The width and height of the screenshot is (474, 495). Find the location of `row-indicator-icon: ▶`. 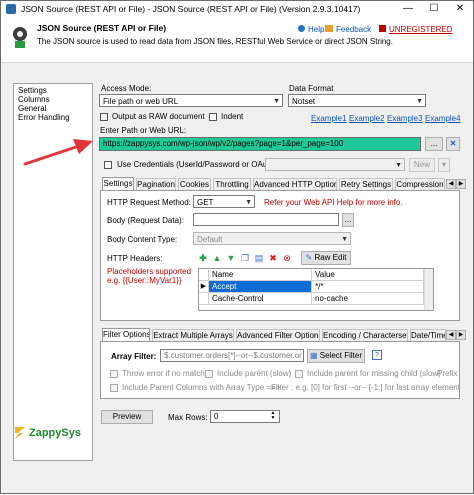

row-indicator-icon: ▶ is located at coordinates (204, 287).